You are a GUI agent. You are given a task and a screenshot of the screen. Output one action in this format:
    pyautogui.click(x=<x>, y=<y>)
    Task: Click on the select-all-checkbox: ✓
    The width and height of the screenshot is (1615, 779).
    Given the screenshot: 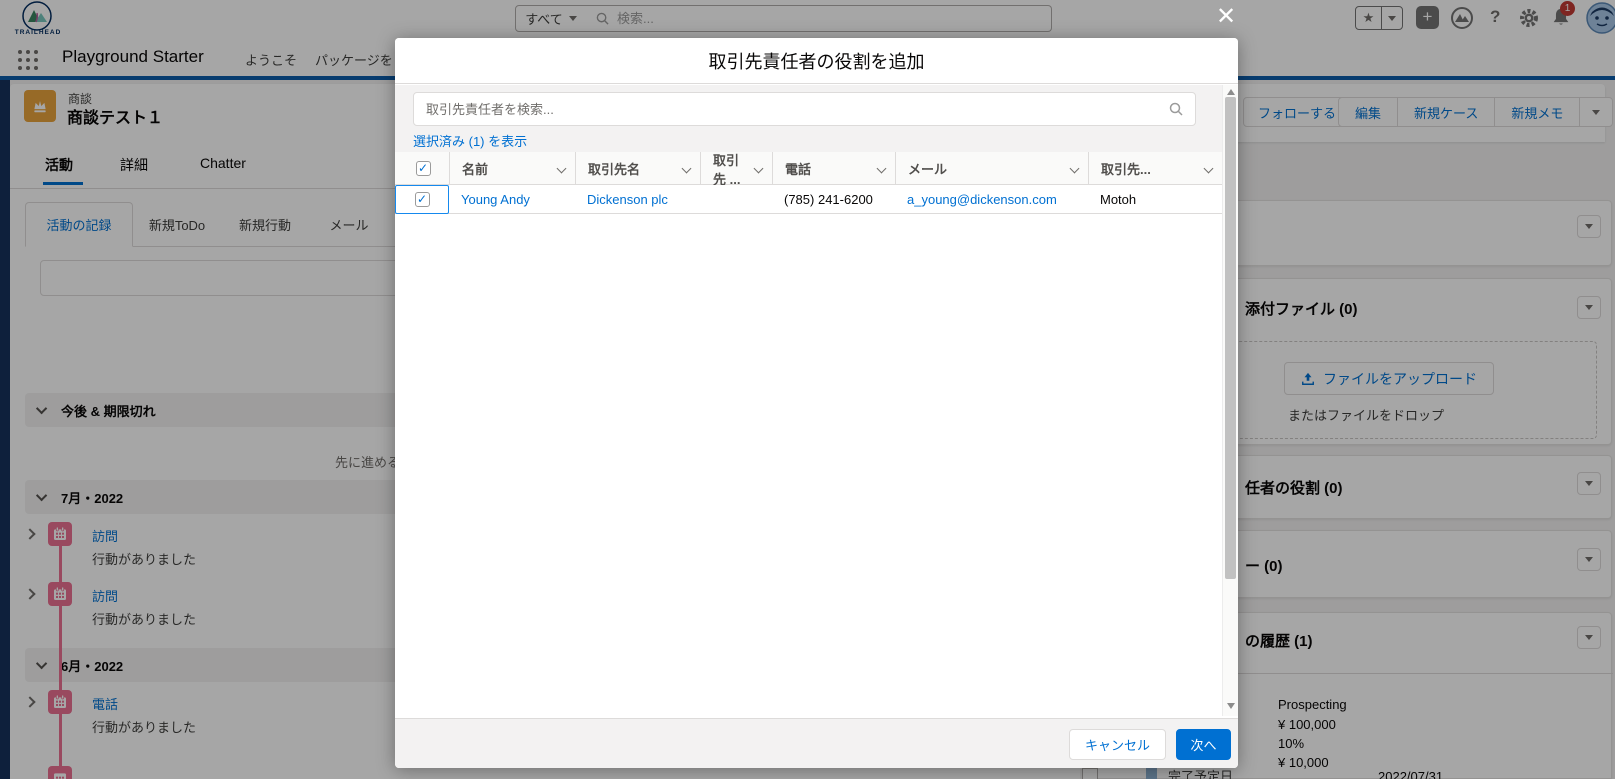 What is the action you would take?
    pyautogui.click(x=423, y=168)
    